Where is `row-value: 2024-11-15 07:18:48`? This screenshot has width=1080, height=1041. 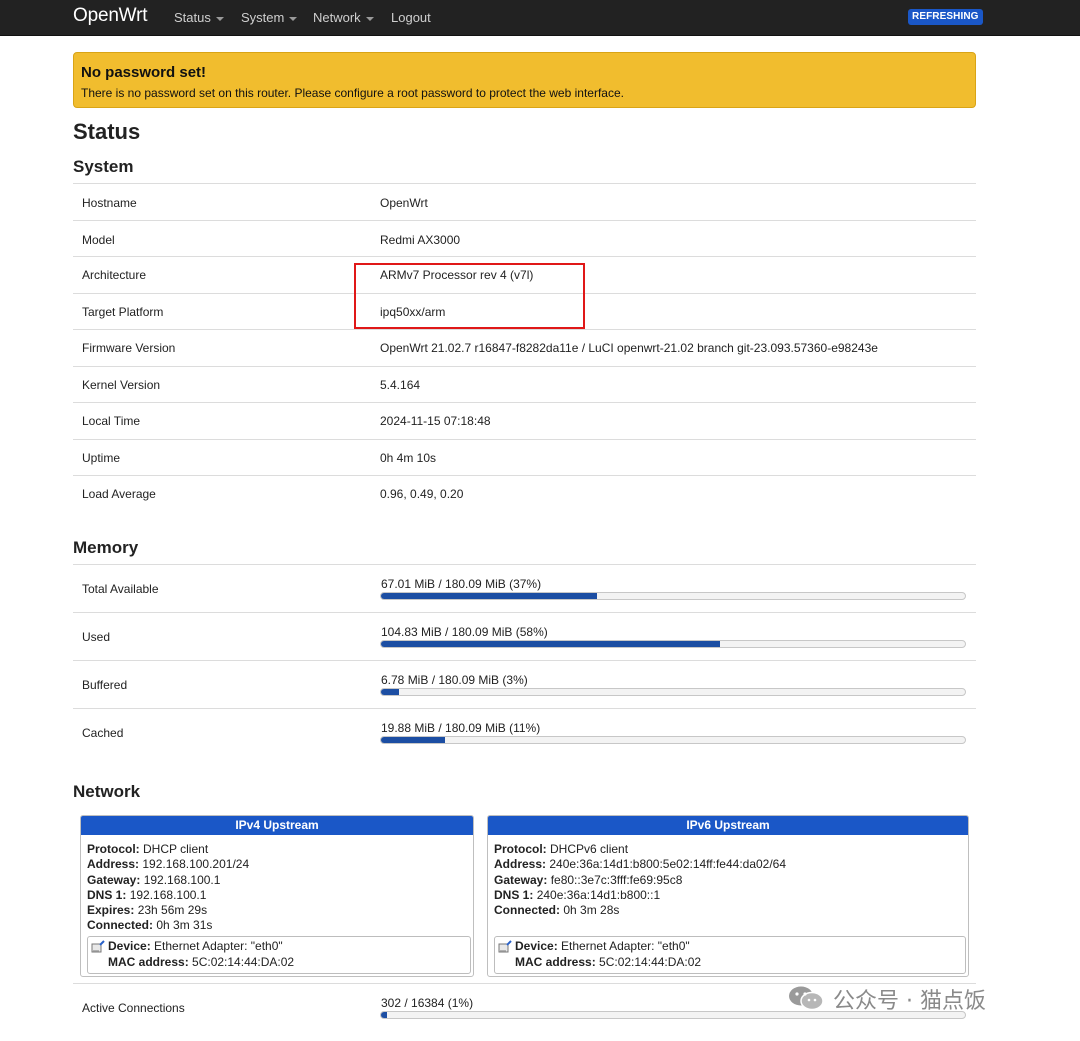
row-value: 2024-11-15 07:18:48 is located at coordinates (435, 421).